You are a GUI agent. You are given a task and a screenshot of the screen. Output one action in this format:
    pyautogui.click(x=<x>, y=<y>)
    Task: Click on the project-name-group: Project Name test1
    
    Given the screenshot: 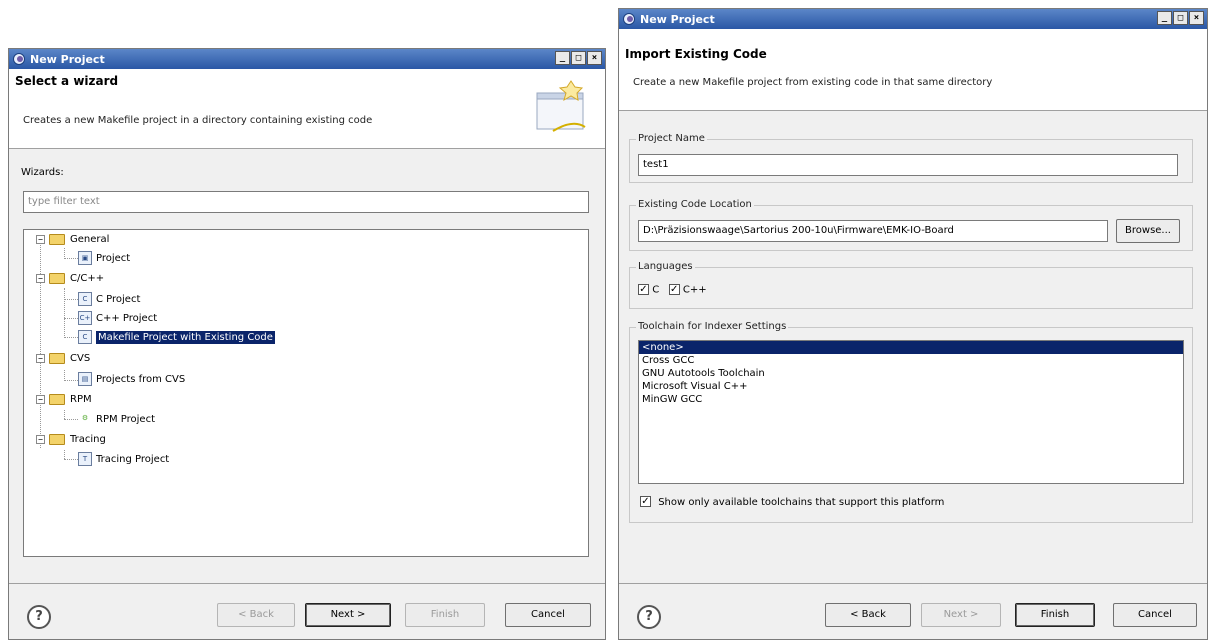 What is the action you would take?
    pyautogui.click(x=911, y=158)
    